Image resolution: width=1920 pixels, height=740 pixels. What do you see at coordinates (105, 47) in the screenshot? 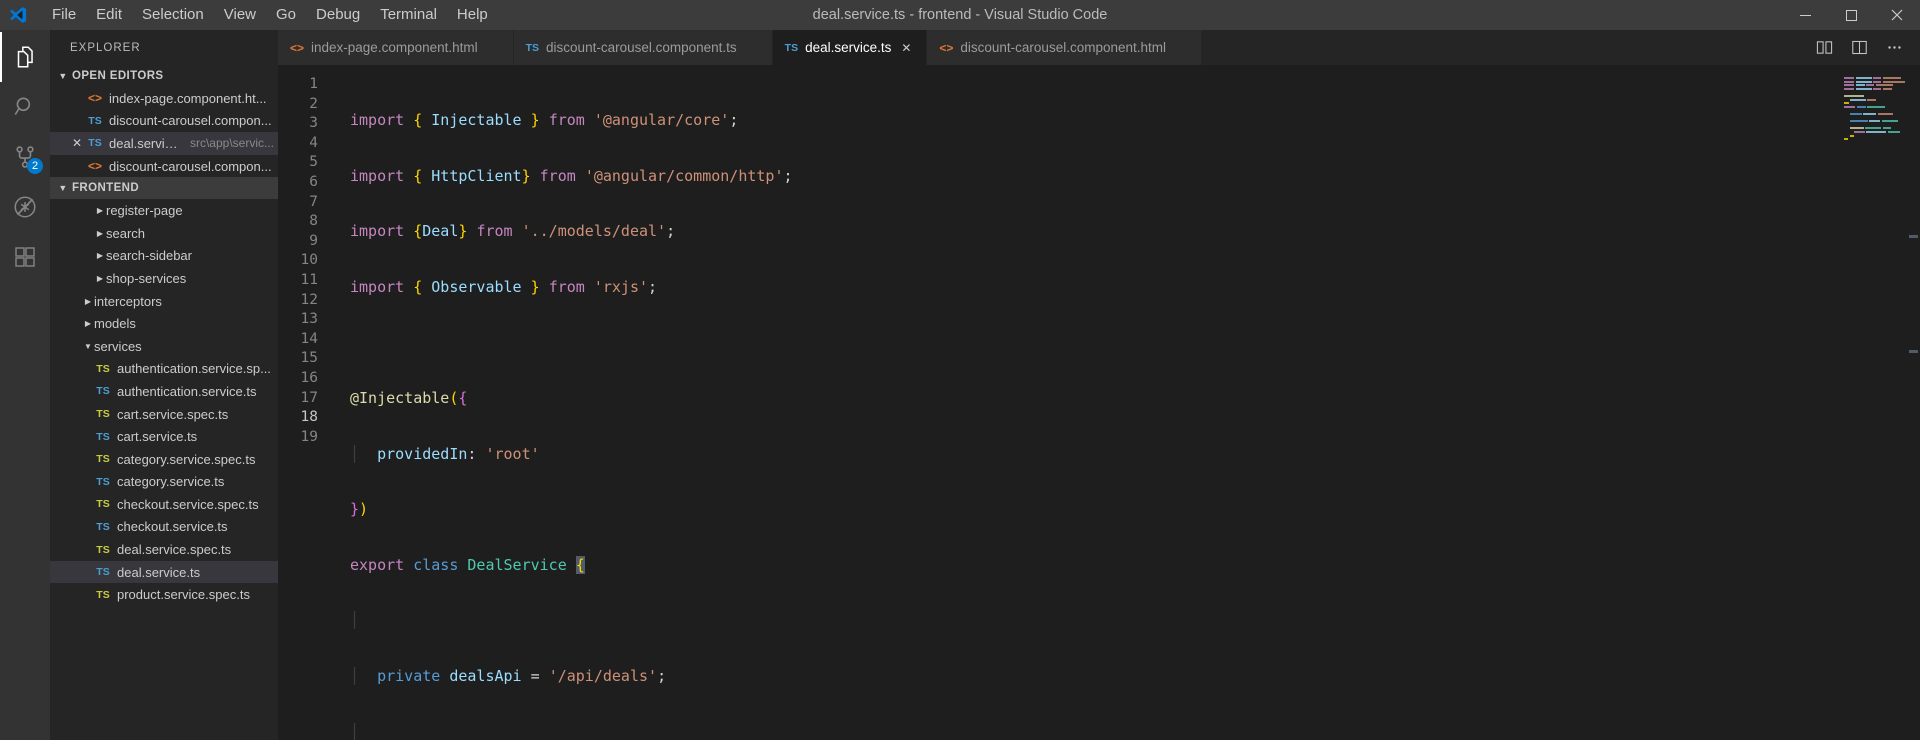
I see `sidebar-title: EXPLORER` at bounding box center [105, 47].